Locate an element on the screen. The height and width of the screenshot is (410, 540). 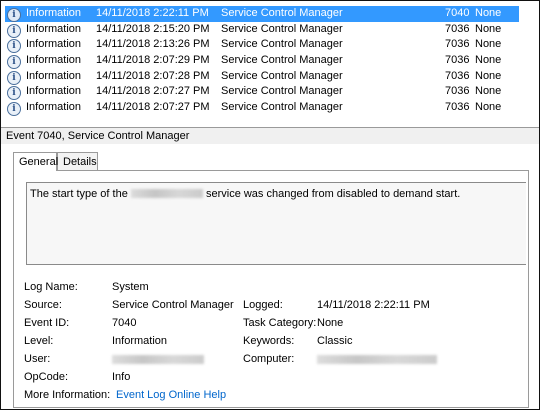
description-text-before: The start type of the is located at coordinates (79, 194).